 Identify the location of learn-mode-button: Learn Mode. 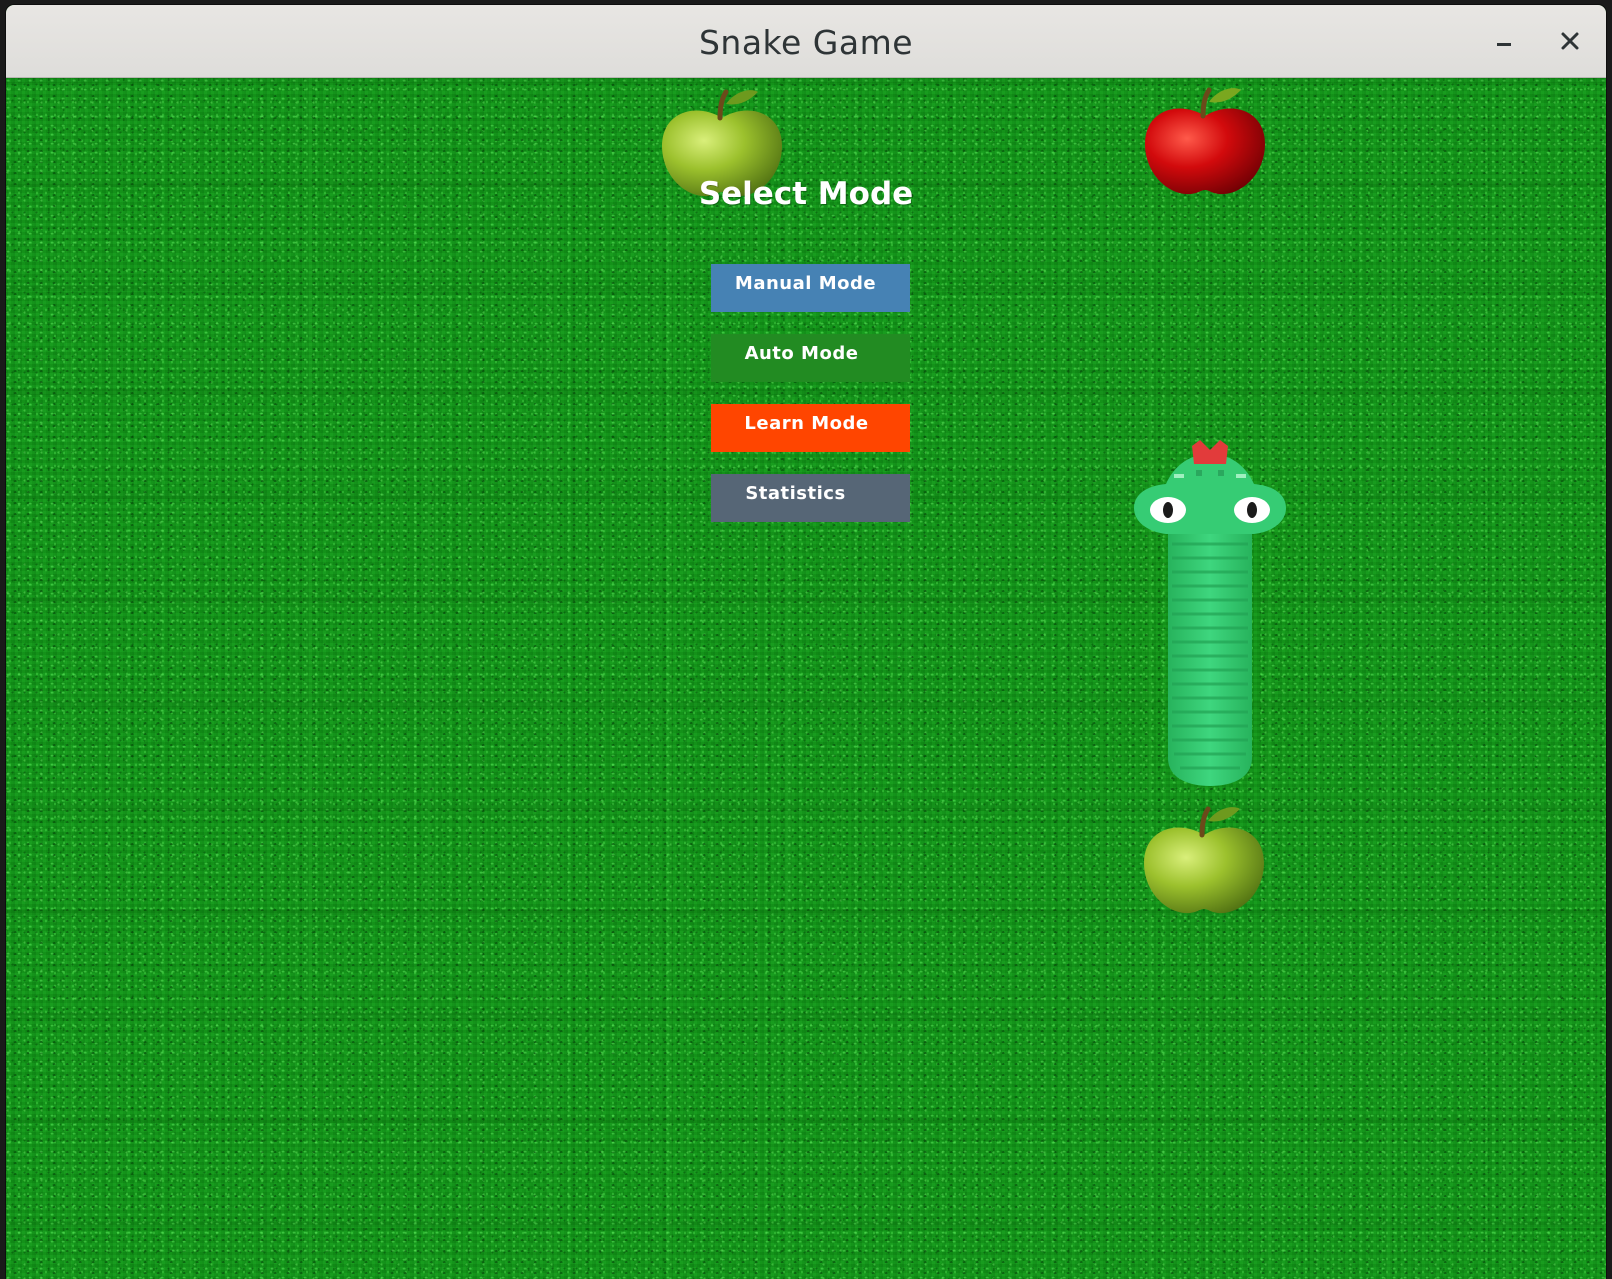
(810, 428).